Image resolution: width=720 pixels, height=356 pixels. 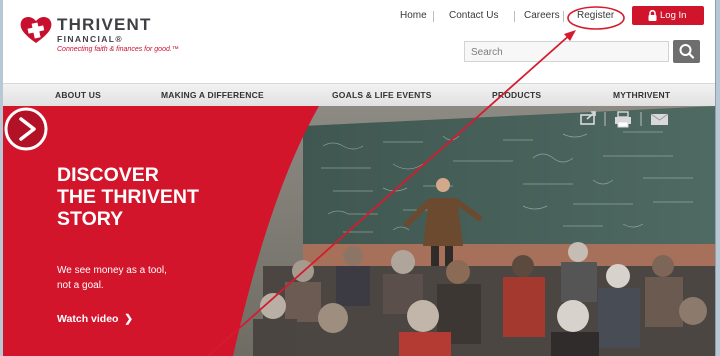 I want to click on email-icon, so click(x=659, y=119).